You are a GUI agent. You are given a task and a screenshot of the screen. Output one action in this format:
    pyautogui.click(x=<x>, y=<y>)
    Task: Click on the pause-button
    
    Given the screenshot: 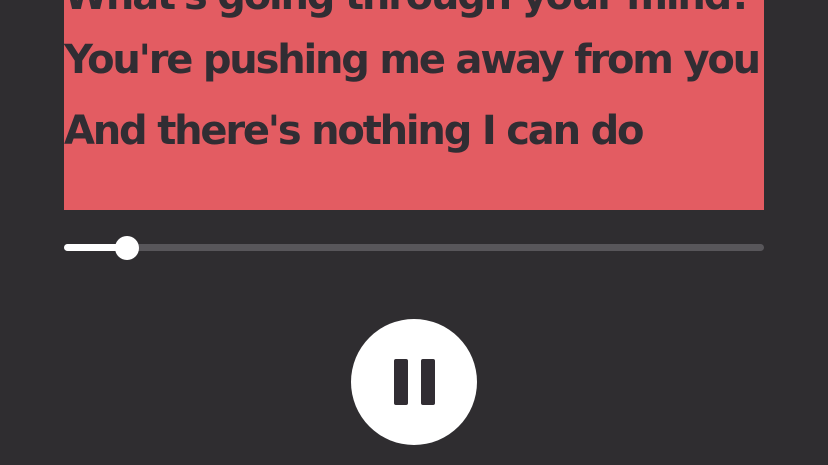 What is the action you would take?
    pyautogui.click(x=414, y=382)
    